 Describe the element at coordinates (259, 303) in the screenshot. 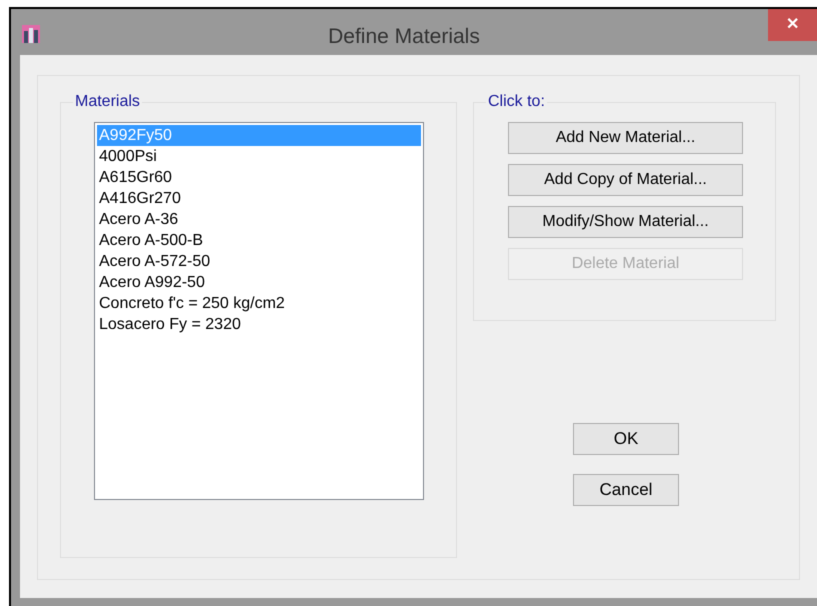

I see `list-item: Concreto f'c = 250 kg/cm2` at that location.